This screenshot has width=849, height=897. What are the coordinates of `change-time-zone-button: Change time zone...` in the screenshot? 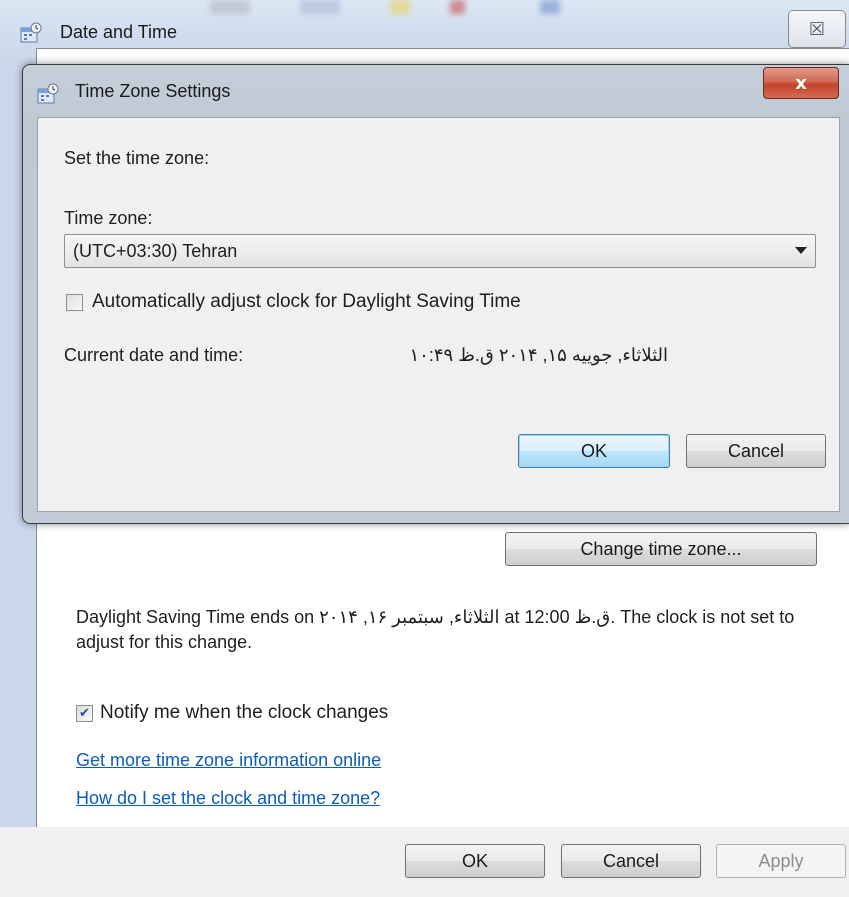 It's located at (661, 549).